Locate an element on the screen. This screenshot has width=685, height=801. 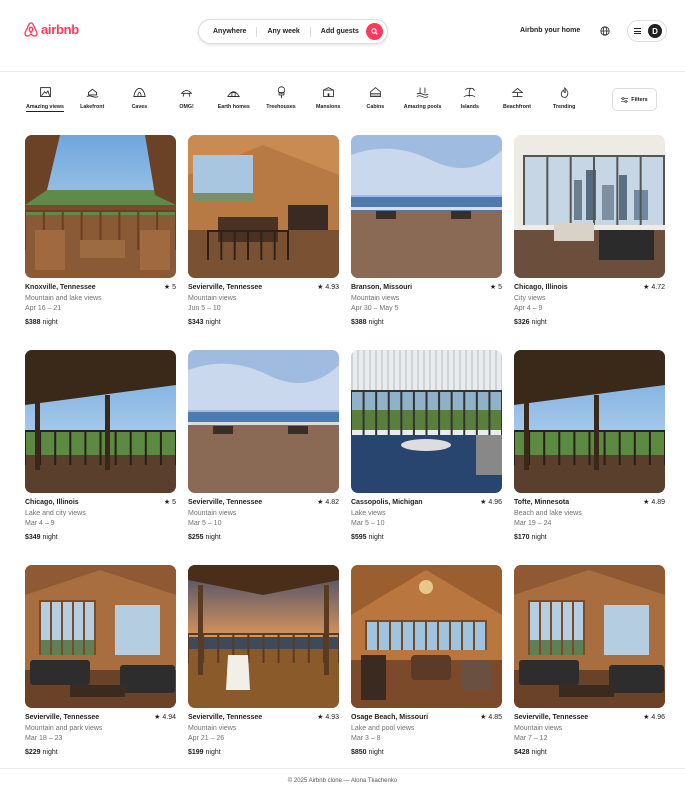
listing-location: Branson, Missouri is located at coordinates (382, 287).